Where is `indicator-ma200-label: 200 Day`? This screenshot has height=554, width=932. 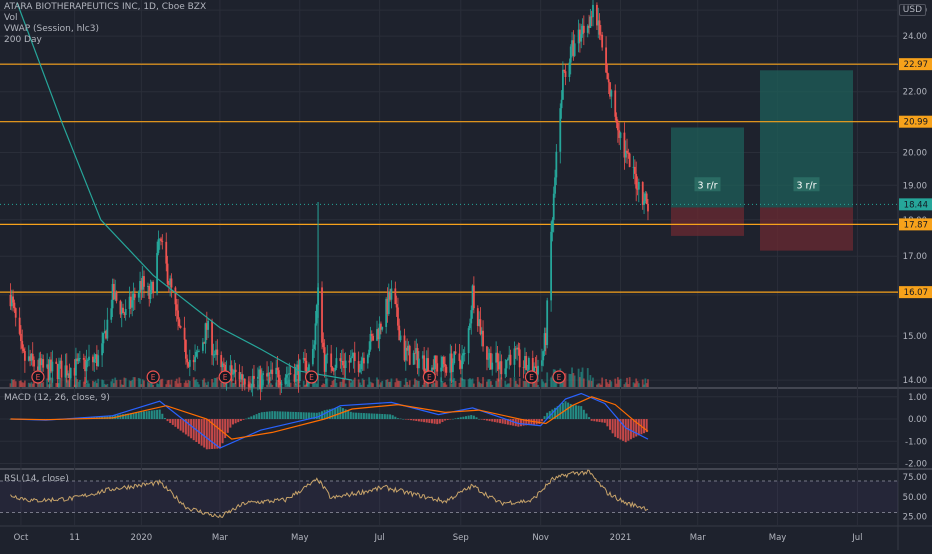
indicator-ma200-label: 200 Day is located at coordinates (105, 40).